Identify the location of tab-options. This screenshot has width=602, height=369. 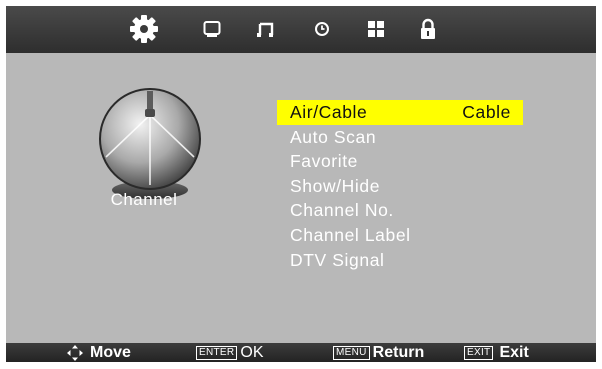
(376, 29).